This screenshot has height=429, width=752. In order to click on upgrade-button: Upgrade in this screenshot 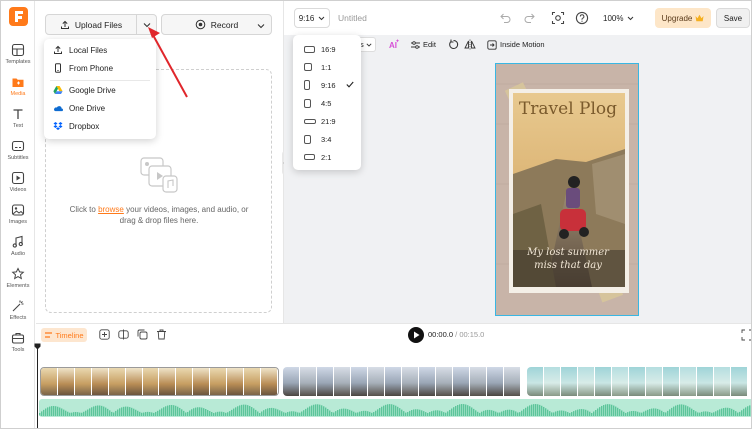, I will do `click(683, 18)`.